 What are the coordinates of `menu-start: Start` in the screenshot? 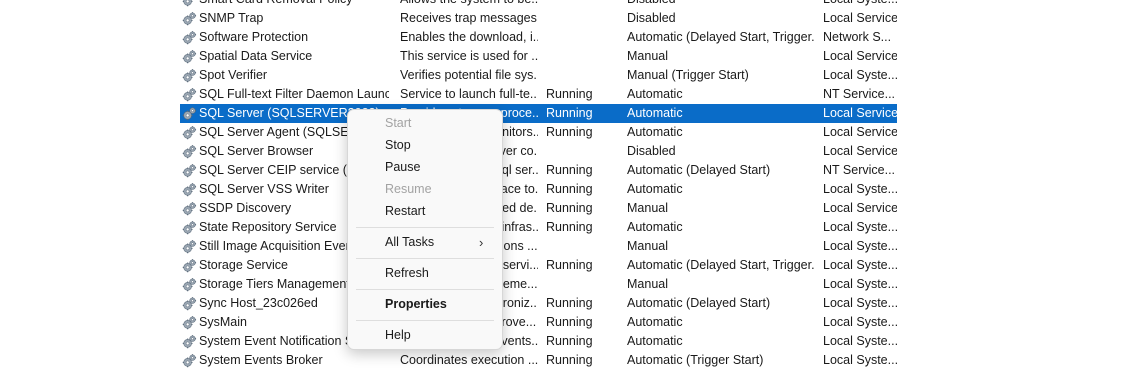 It's located at (425, 123).